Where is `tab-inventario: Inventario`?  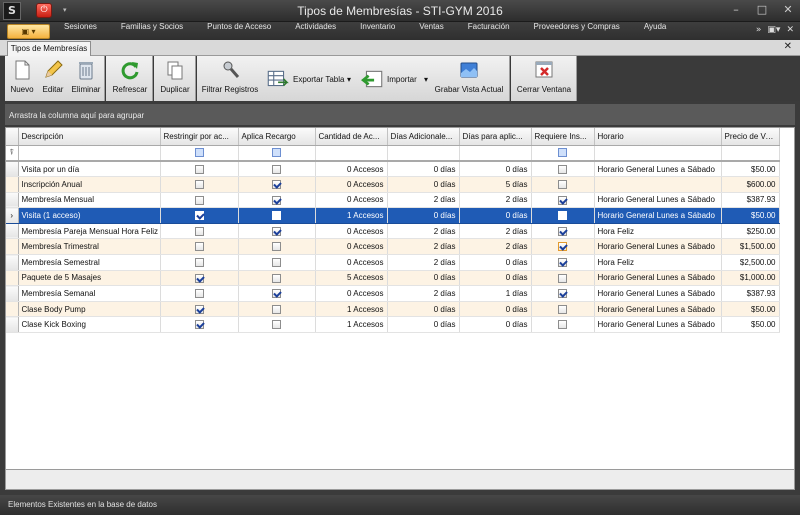
tab-inventario: Inventario is located at coordinates (377, 31).